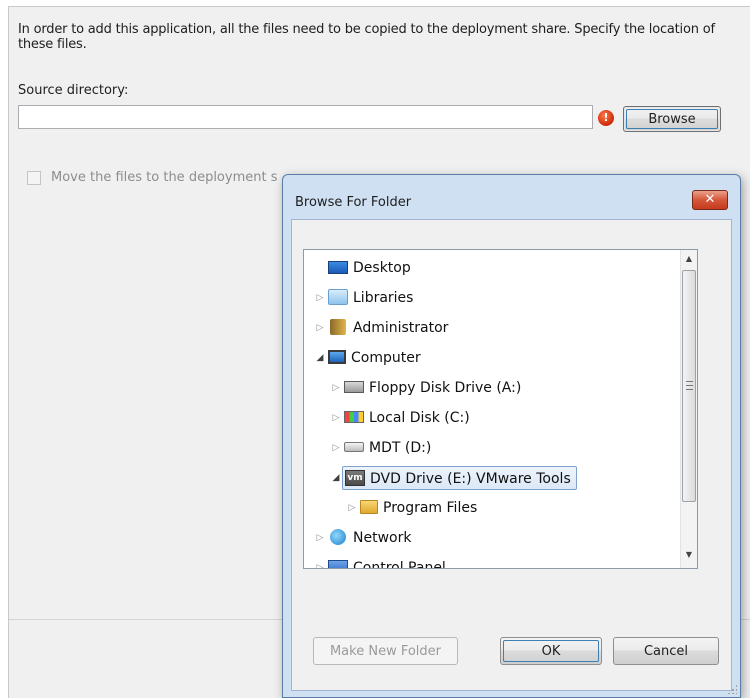 This screenshot has height=698, width=750. Describe the element at coordinates (689, 554) in the screenshot. I see `scroll-down-icon: ▼` at that location.